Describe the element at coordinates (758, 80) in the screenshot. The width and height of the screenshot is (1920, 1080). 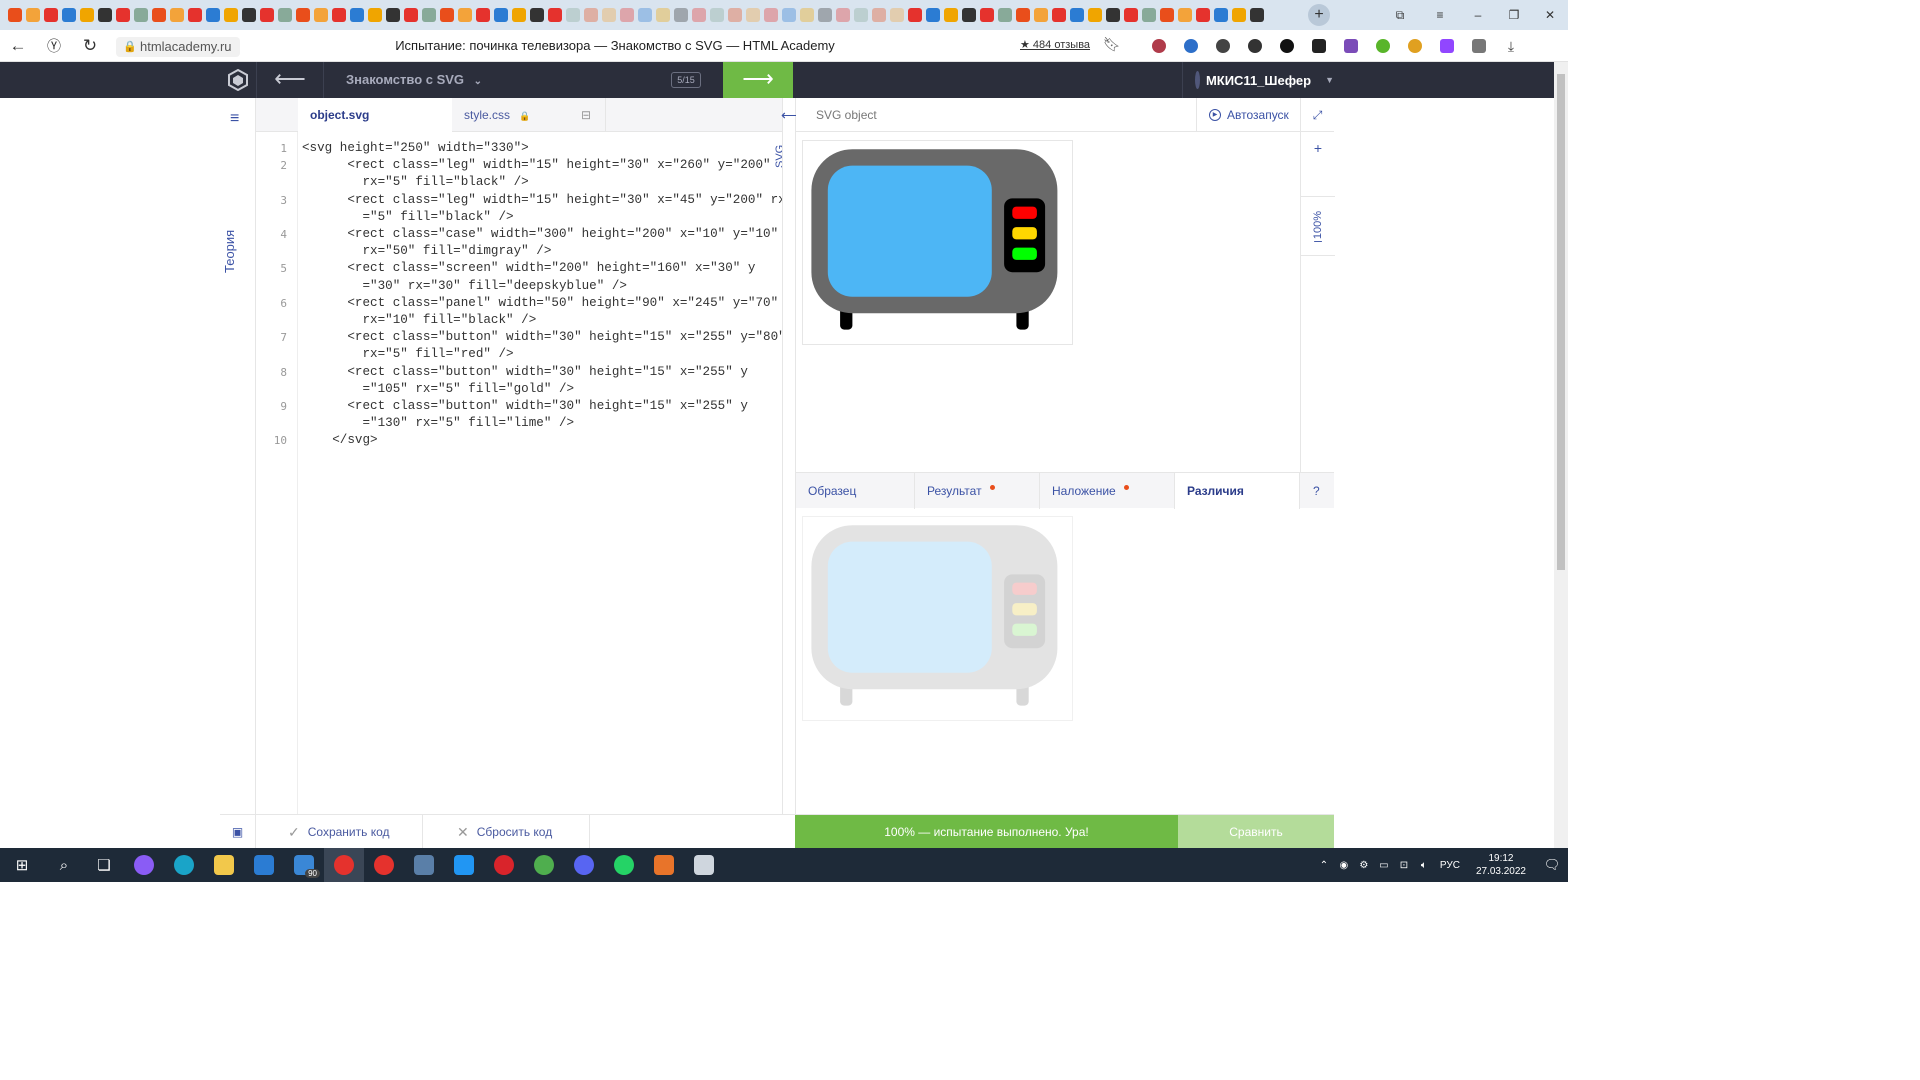
I see `next-step-button: ⟶` at that location.